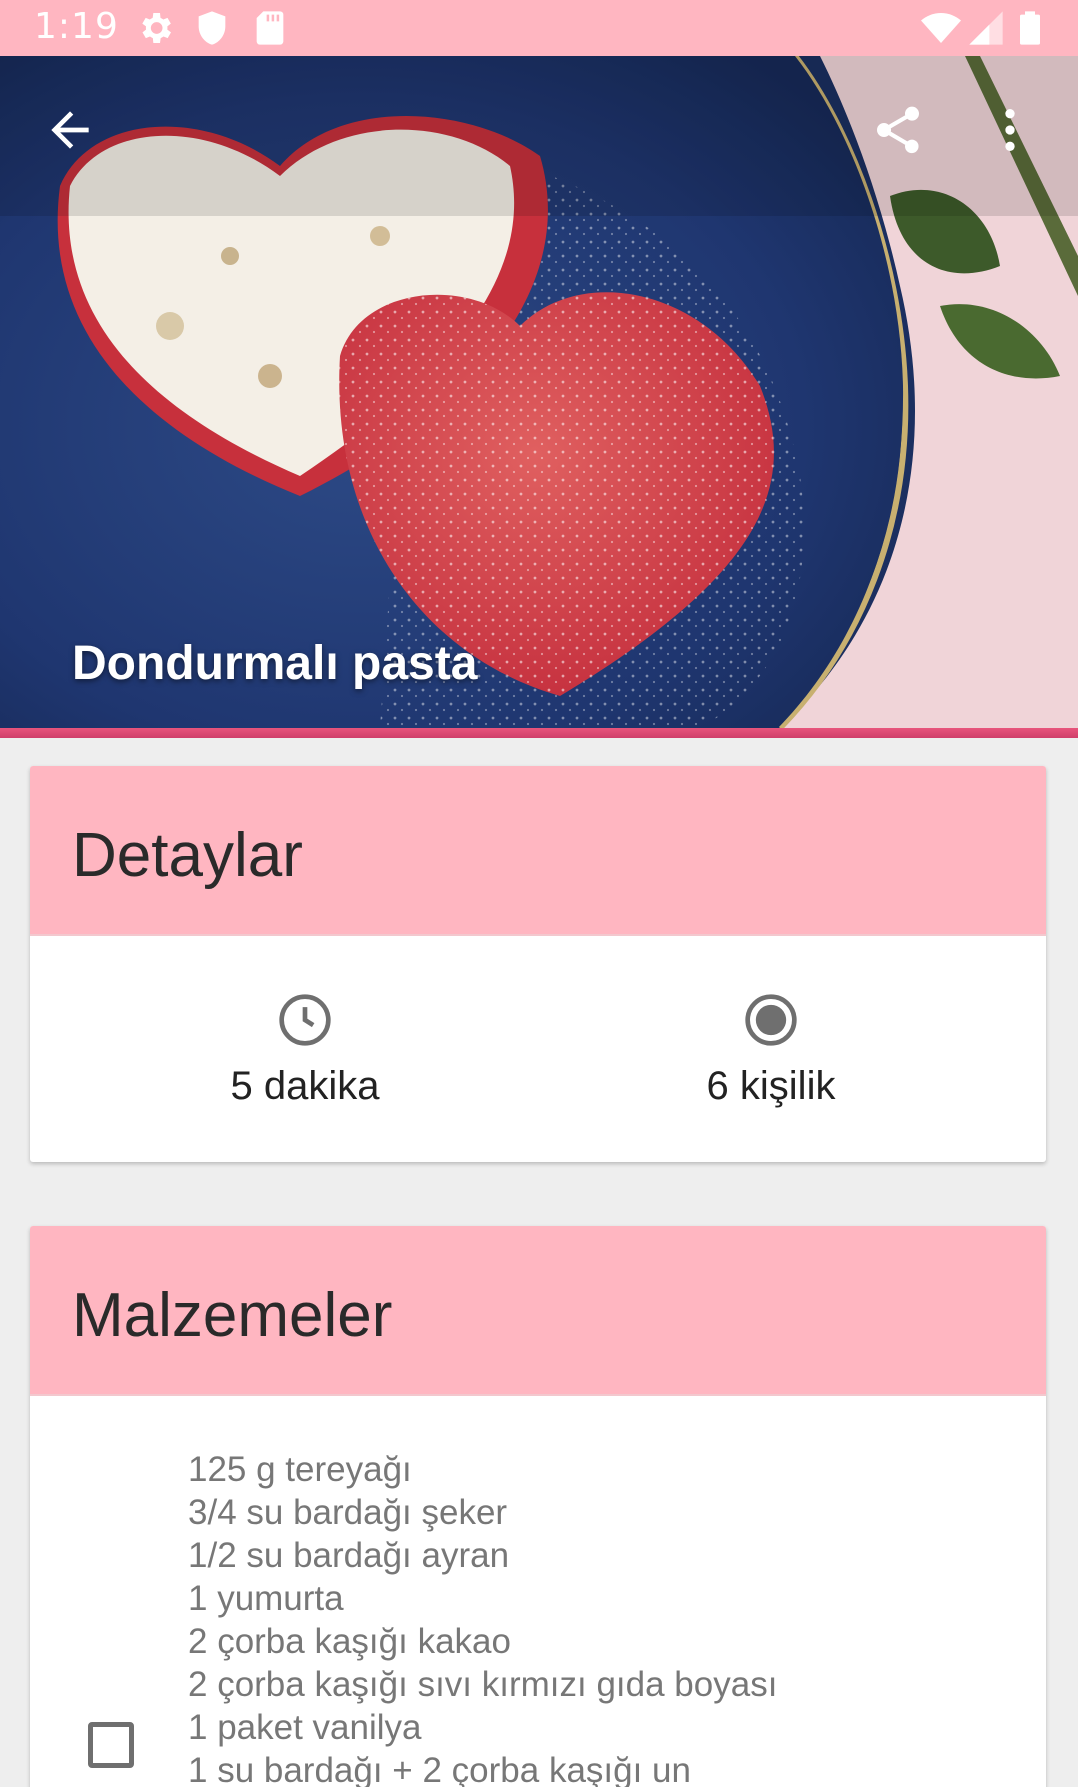 The width and height of the screenshot is (1078, 1787). What do you see at coordinates (349, 1555) in the screenshot?
I see `ingredient-item: 1/2 su bardağı ayran` at bounding box center [349, 1555].